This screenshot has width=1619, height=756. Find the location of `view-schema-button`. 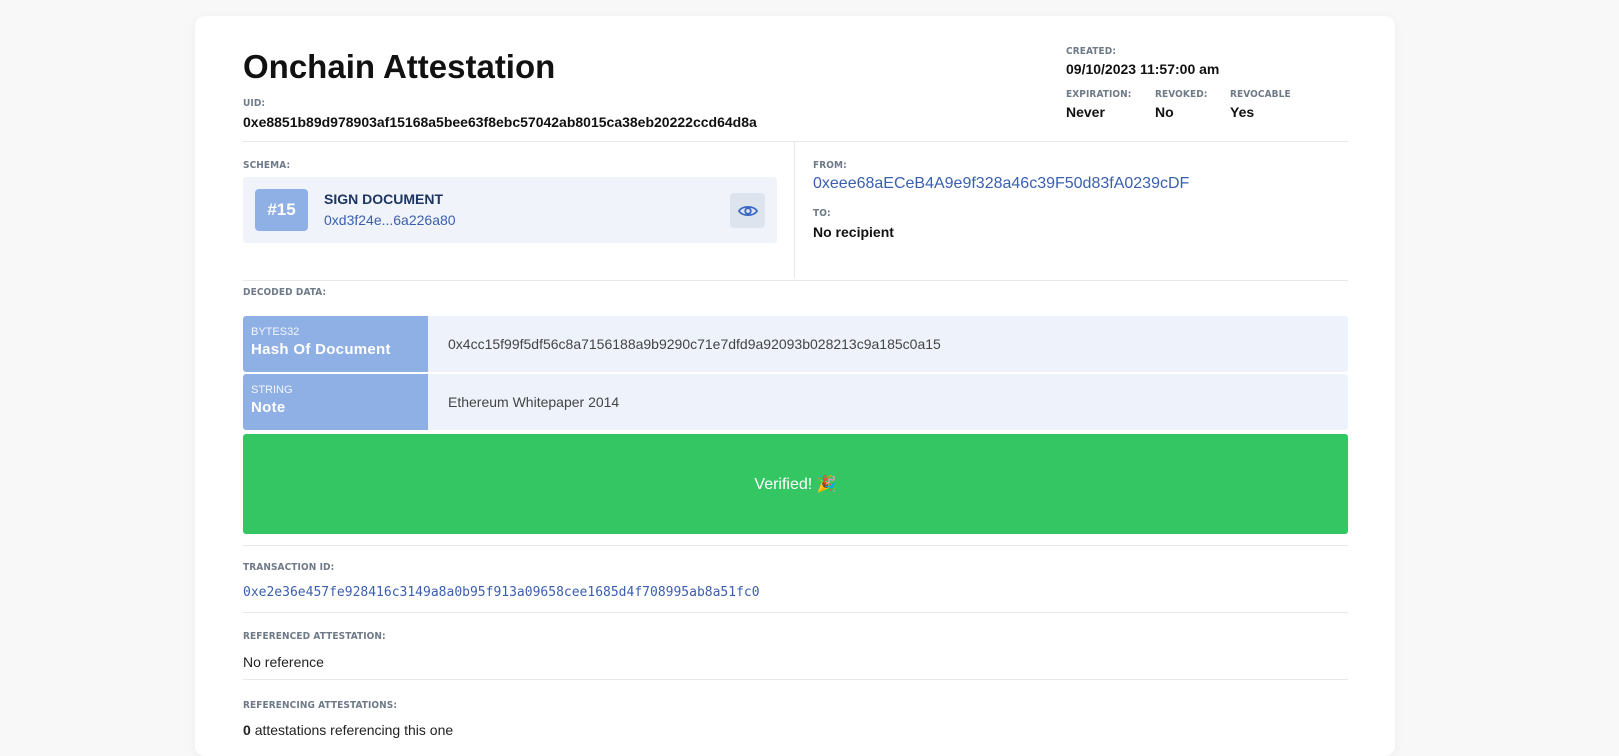

view-schema-button is located at coordinates (747, 210).